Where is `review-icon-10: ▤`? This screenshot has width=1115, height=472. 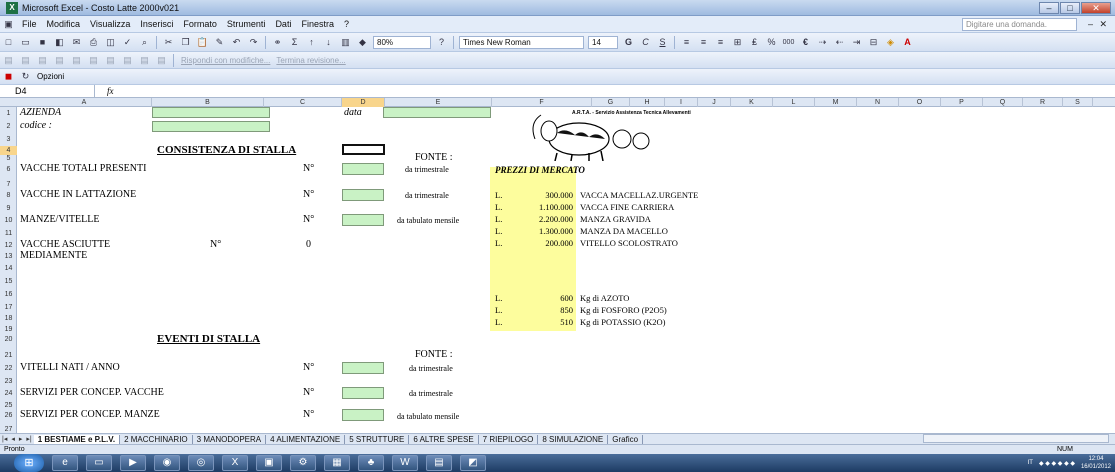
review-icon-10: ▤ is located at coordinates (161, 60).